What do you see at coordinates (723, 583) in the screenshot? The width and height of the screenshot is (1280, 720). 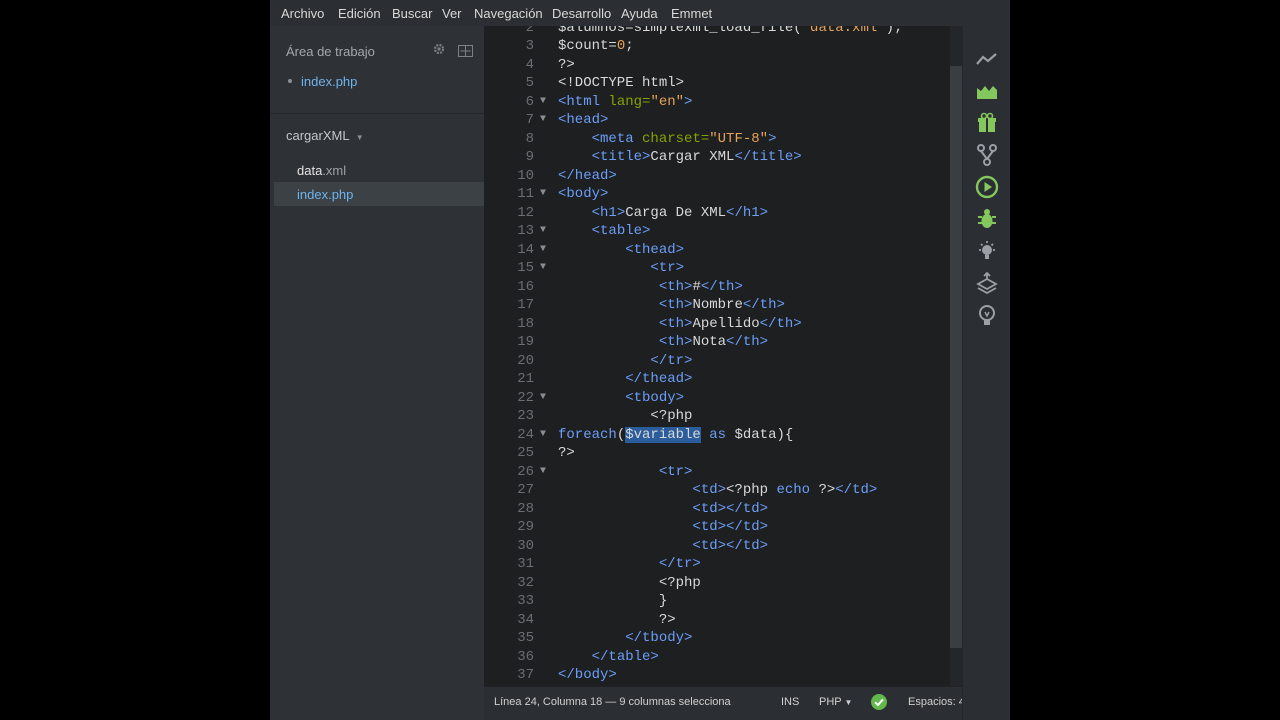 I see `code-line: 32 <?php` at bounding box center [723, 583].